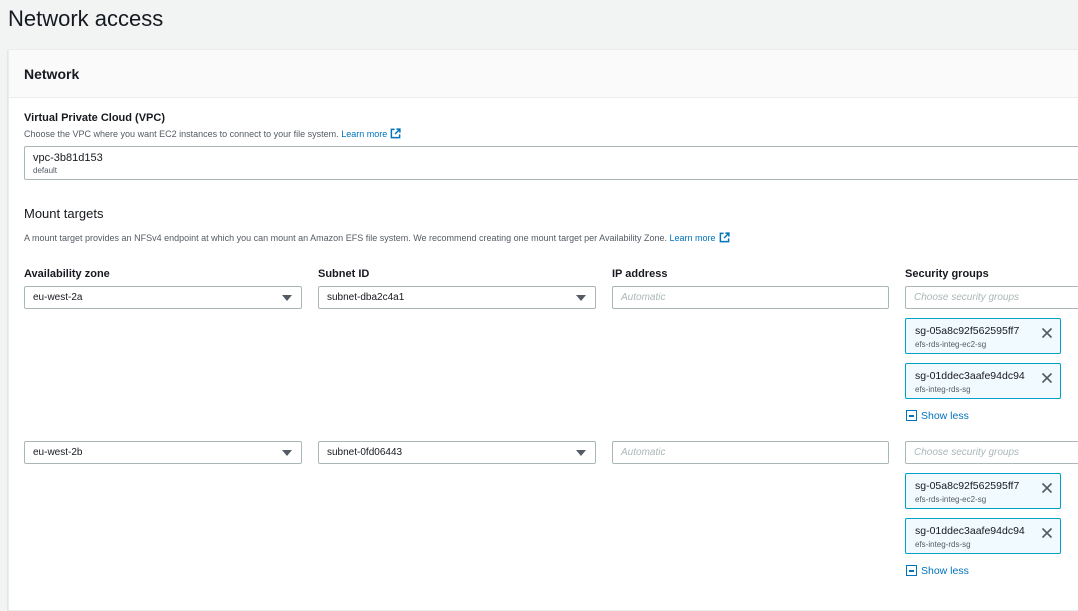 This screenshot has height=611, width=1078. Describe the element at coordinates (366, 297) in the screenshot. I see `subnet-id-value: subnet-dba2c4a1` at that location.